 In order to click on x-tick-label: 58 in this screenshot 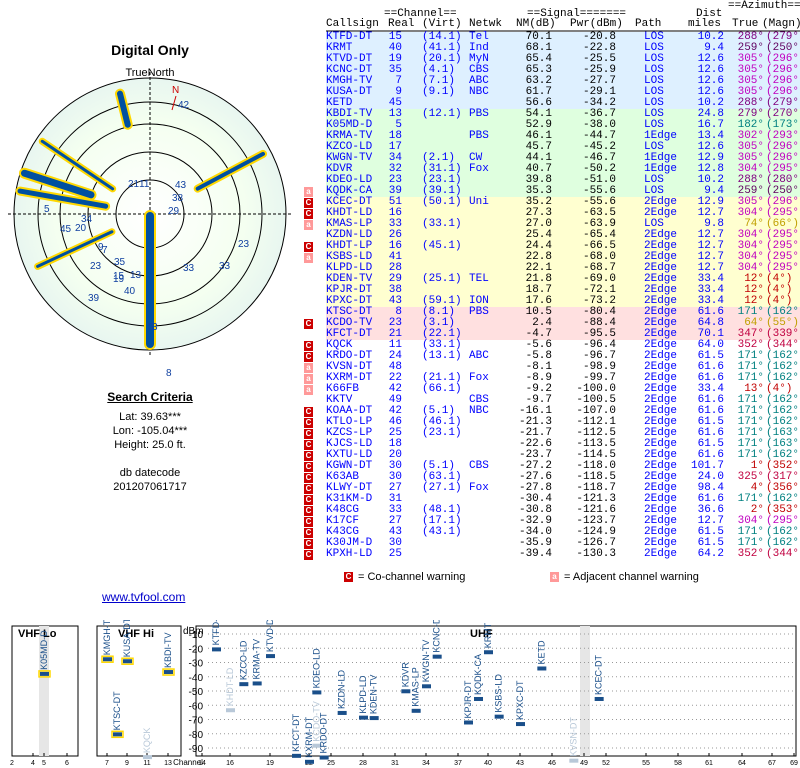, I will do `click(678, 763)`.